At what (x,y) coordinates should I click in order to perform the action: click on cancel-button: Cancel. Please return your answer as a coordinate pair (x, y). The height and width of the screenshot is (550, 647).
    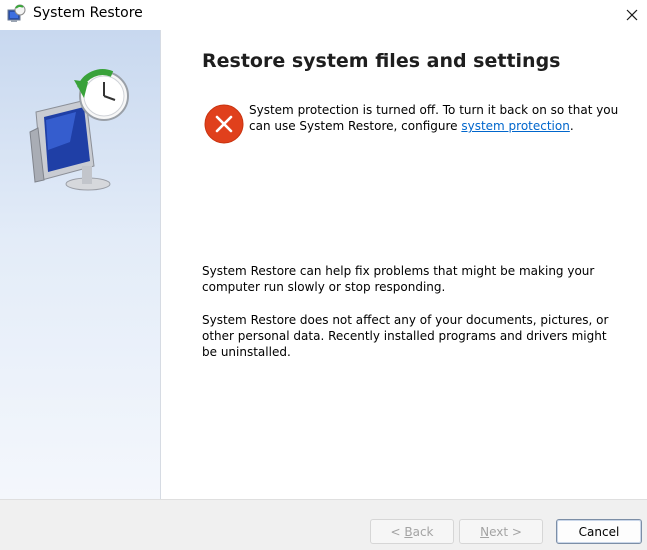
    Looking at the image, I should click on (599, 531).